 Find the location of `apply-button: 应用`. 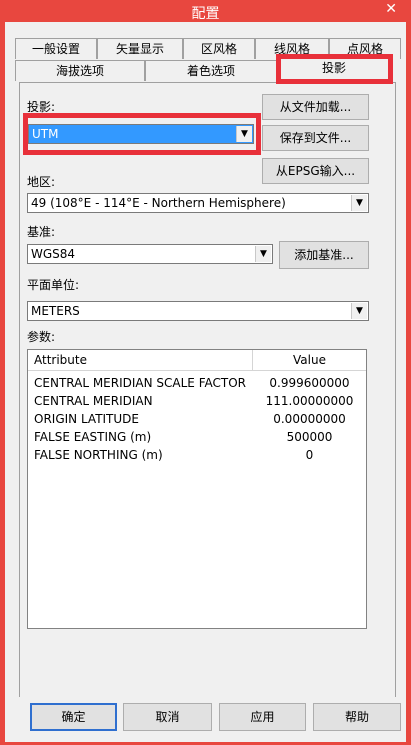

apply-button: 应用 is located at coordinates (262, 717).